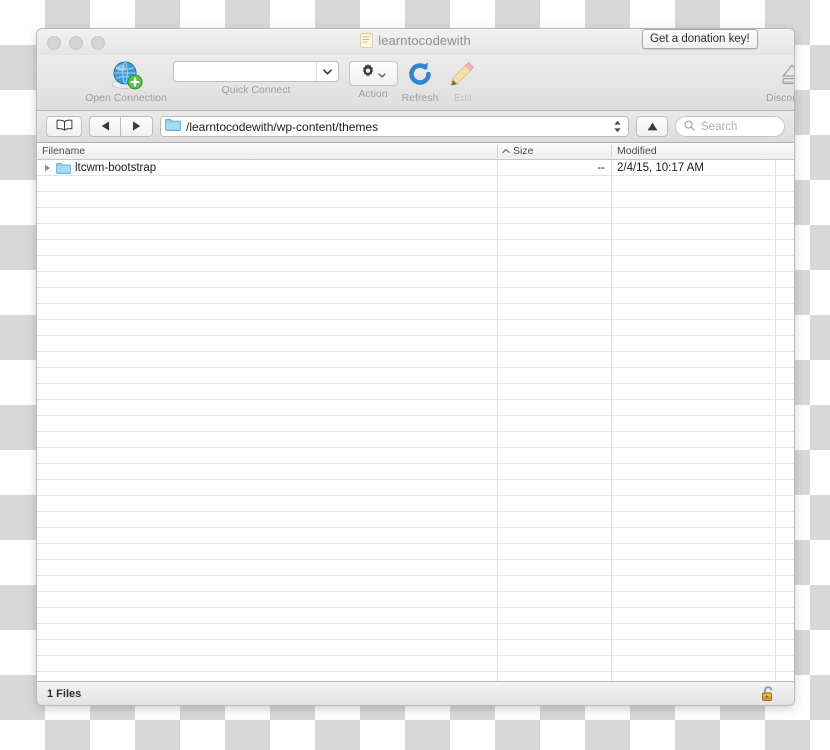 This screenshot has height=750, width=830. Describe the element at coordinates (267, 168) in the screenshot. I see `file-name-cell: ltcwm-bootstrap` at that location.